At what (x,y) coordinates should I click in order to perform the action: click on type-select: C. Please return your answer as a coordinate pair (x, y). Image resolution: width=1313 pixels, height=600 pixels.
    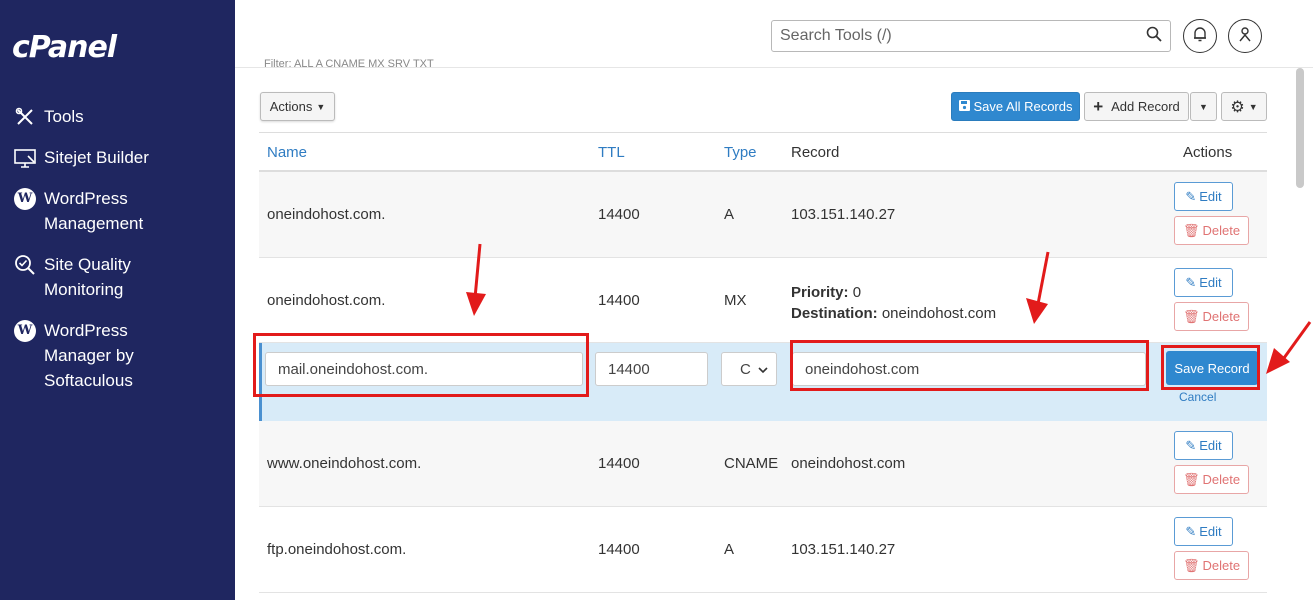
    Looking at the image, I should click on (749, 369).